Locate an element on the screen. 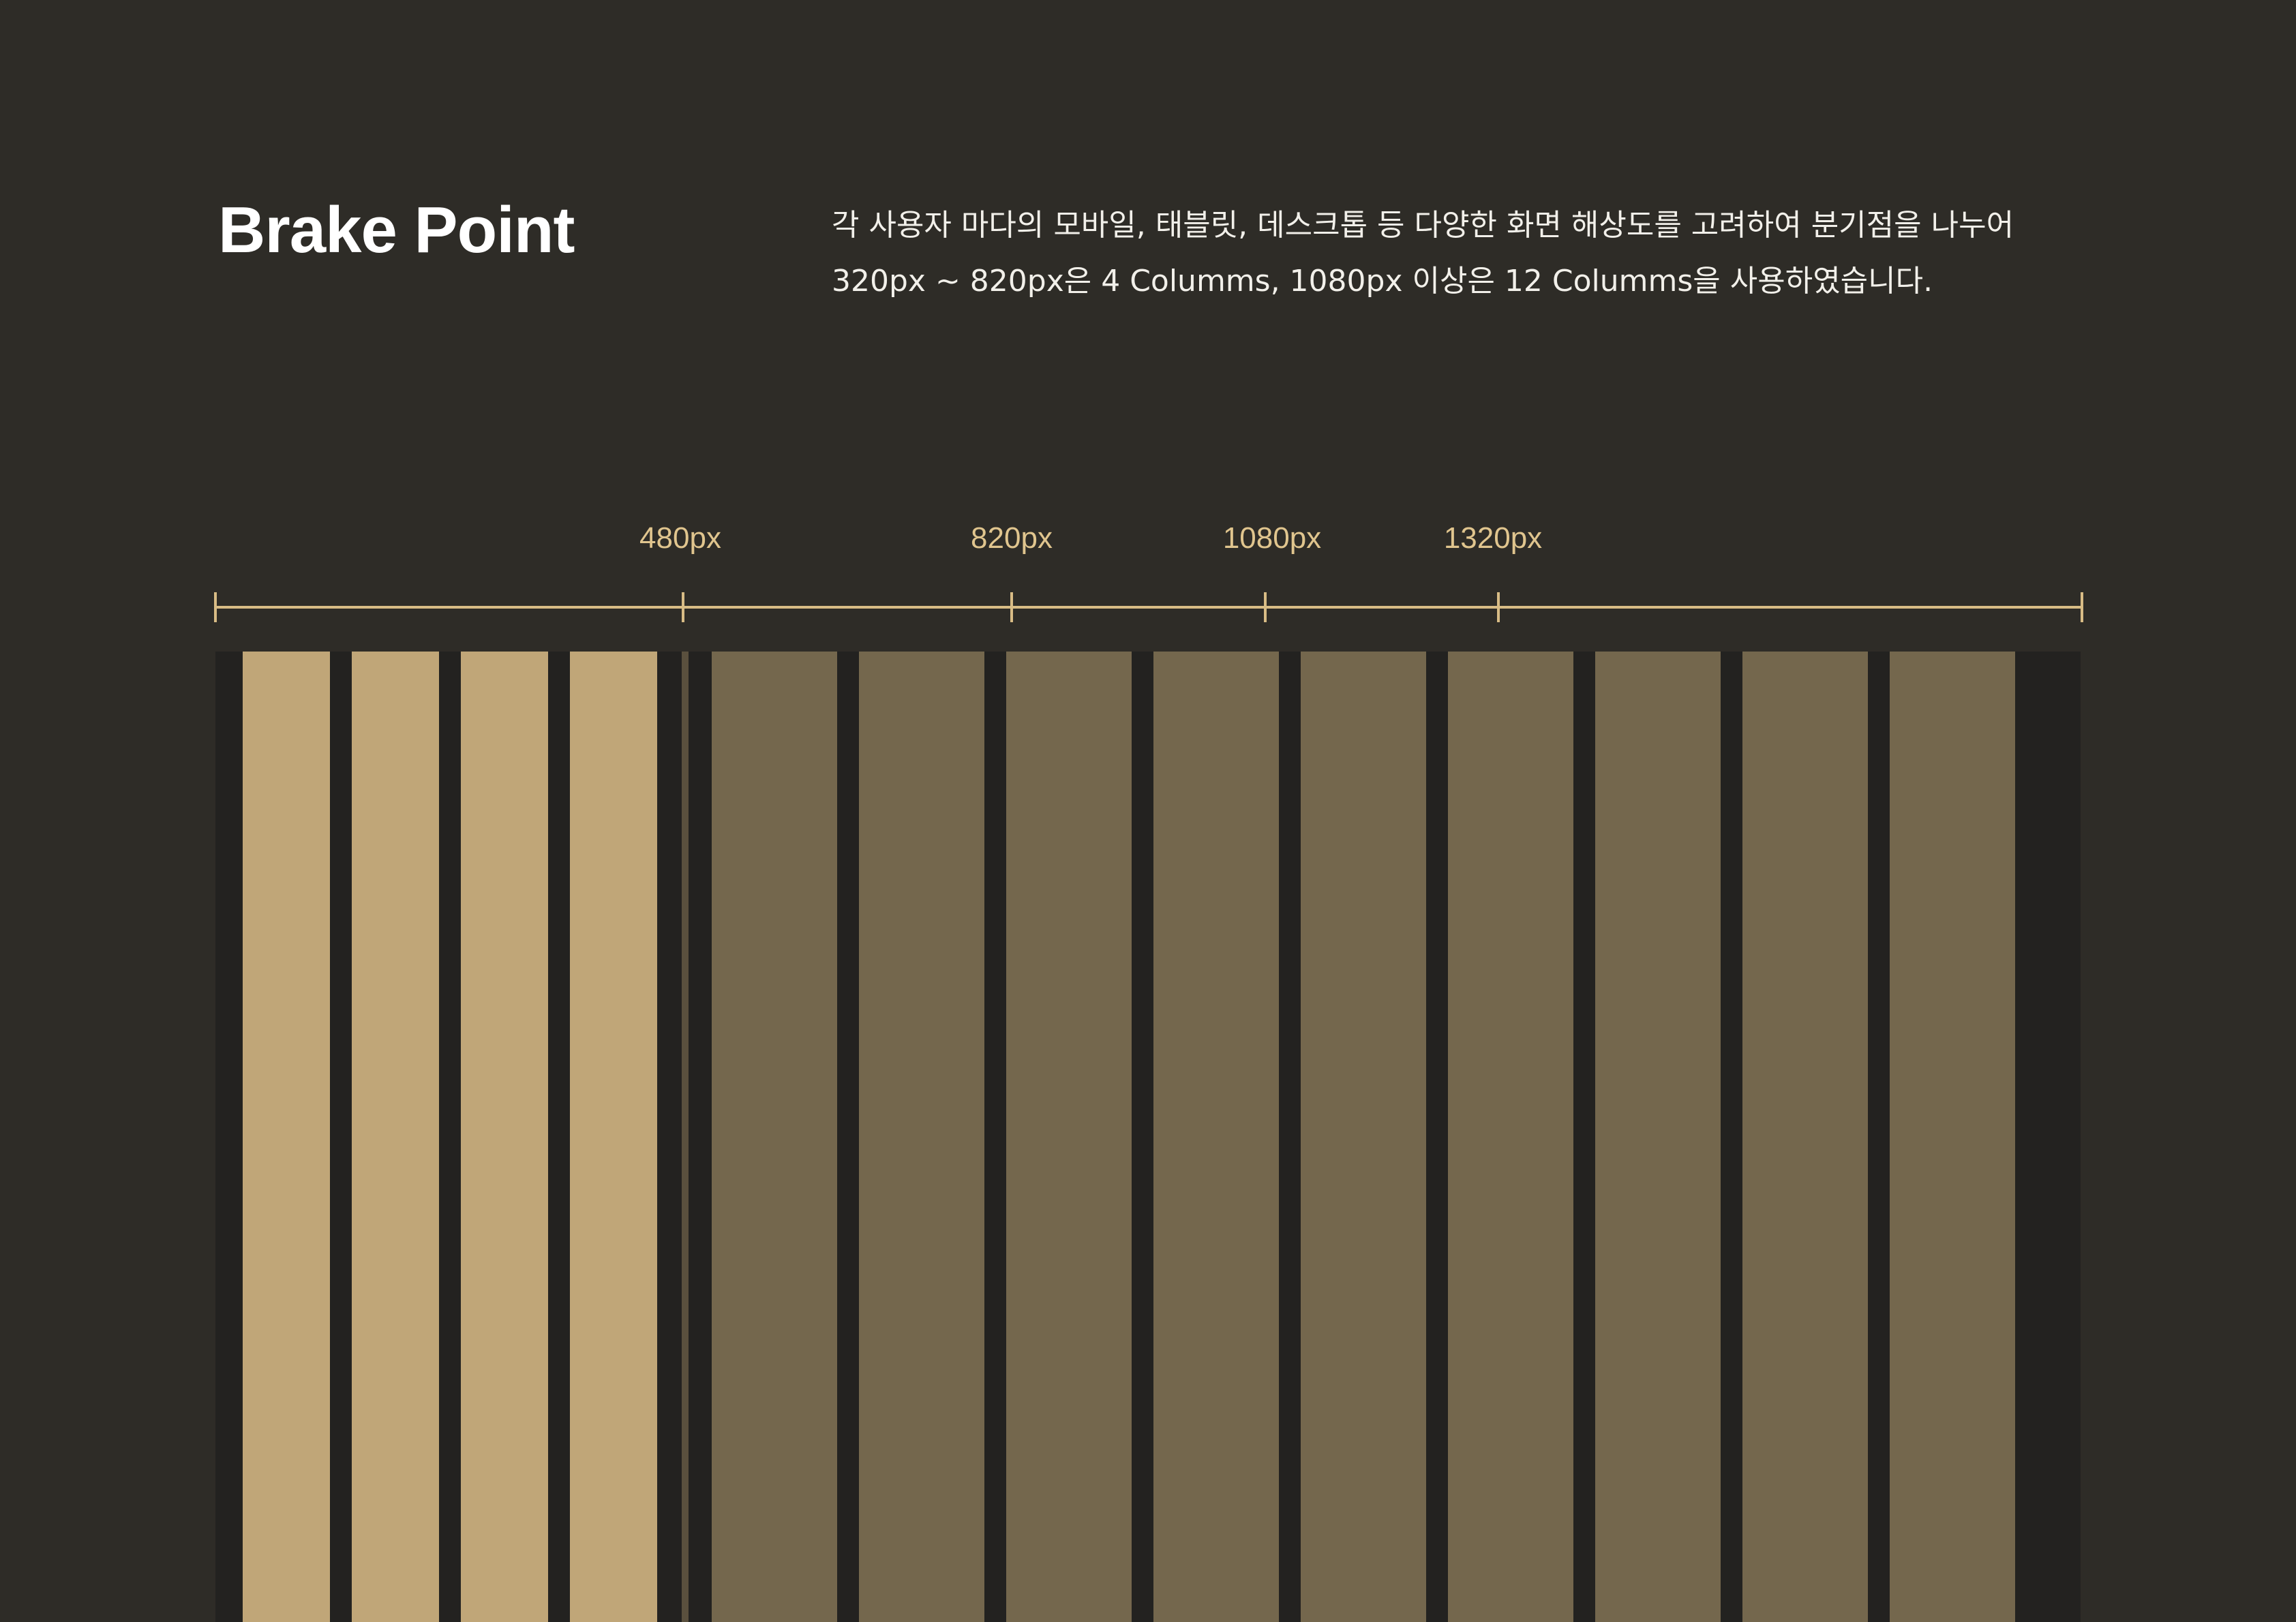 The width and height of the screenshot is (2296, 1622). breakpoint-label-480: 480px is located at coordinates (680, 538).